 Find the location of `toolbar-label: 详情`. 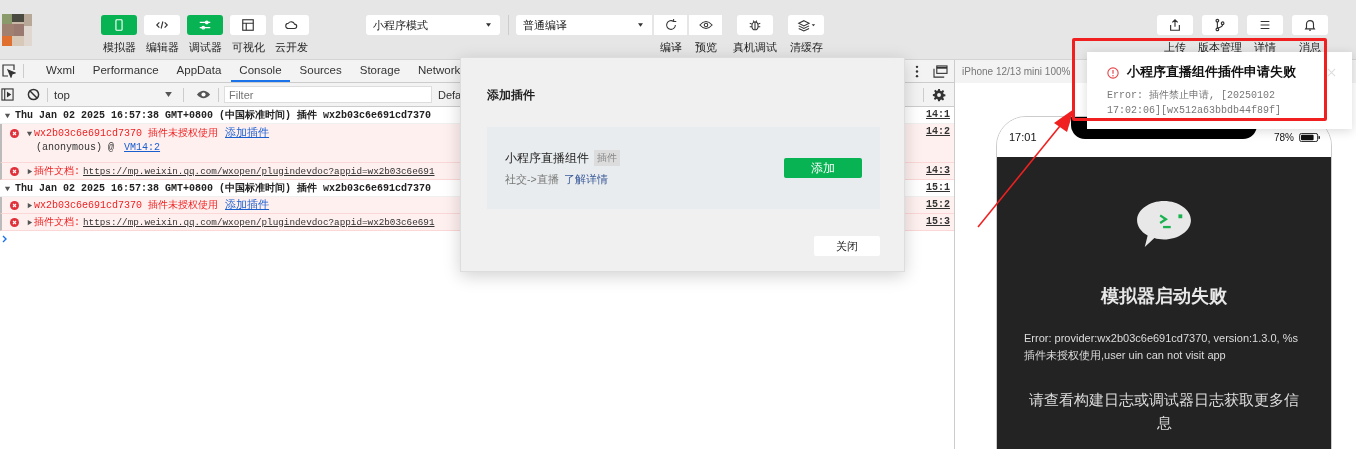

toolbar-label: 详情 is located at coordinates (1265, 47).